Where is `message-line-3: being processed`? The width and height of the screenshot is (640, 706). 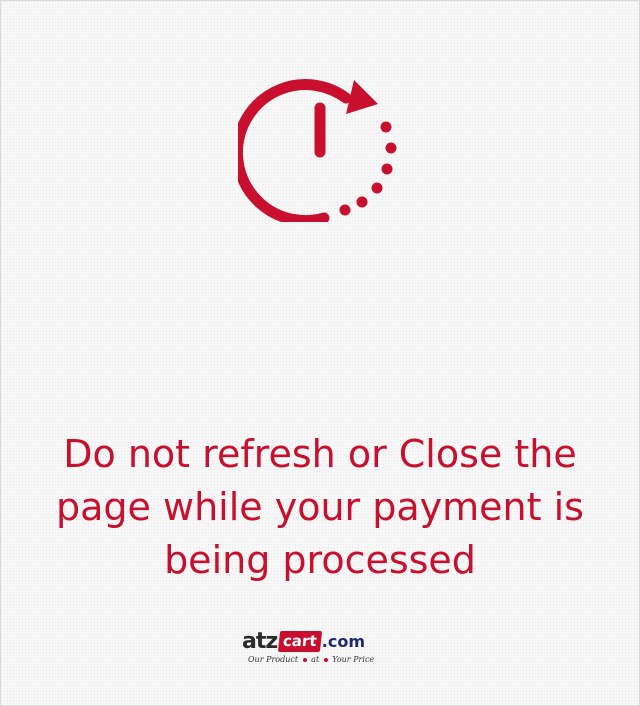 message-line-3: being processed is located at coordinates (320, 560).